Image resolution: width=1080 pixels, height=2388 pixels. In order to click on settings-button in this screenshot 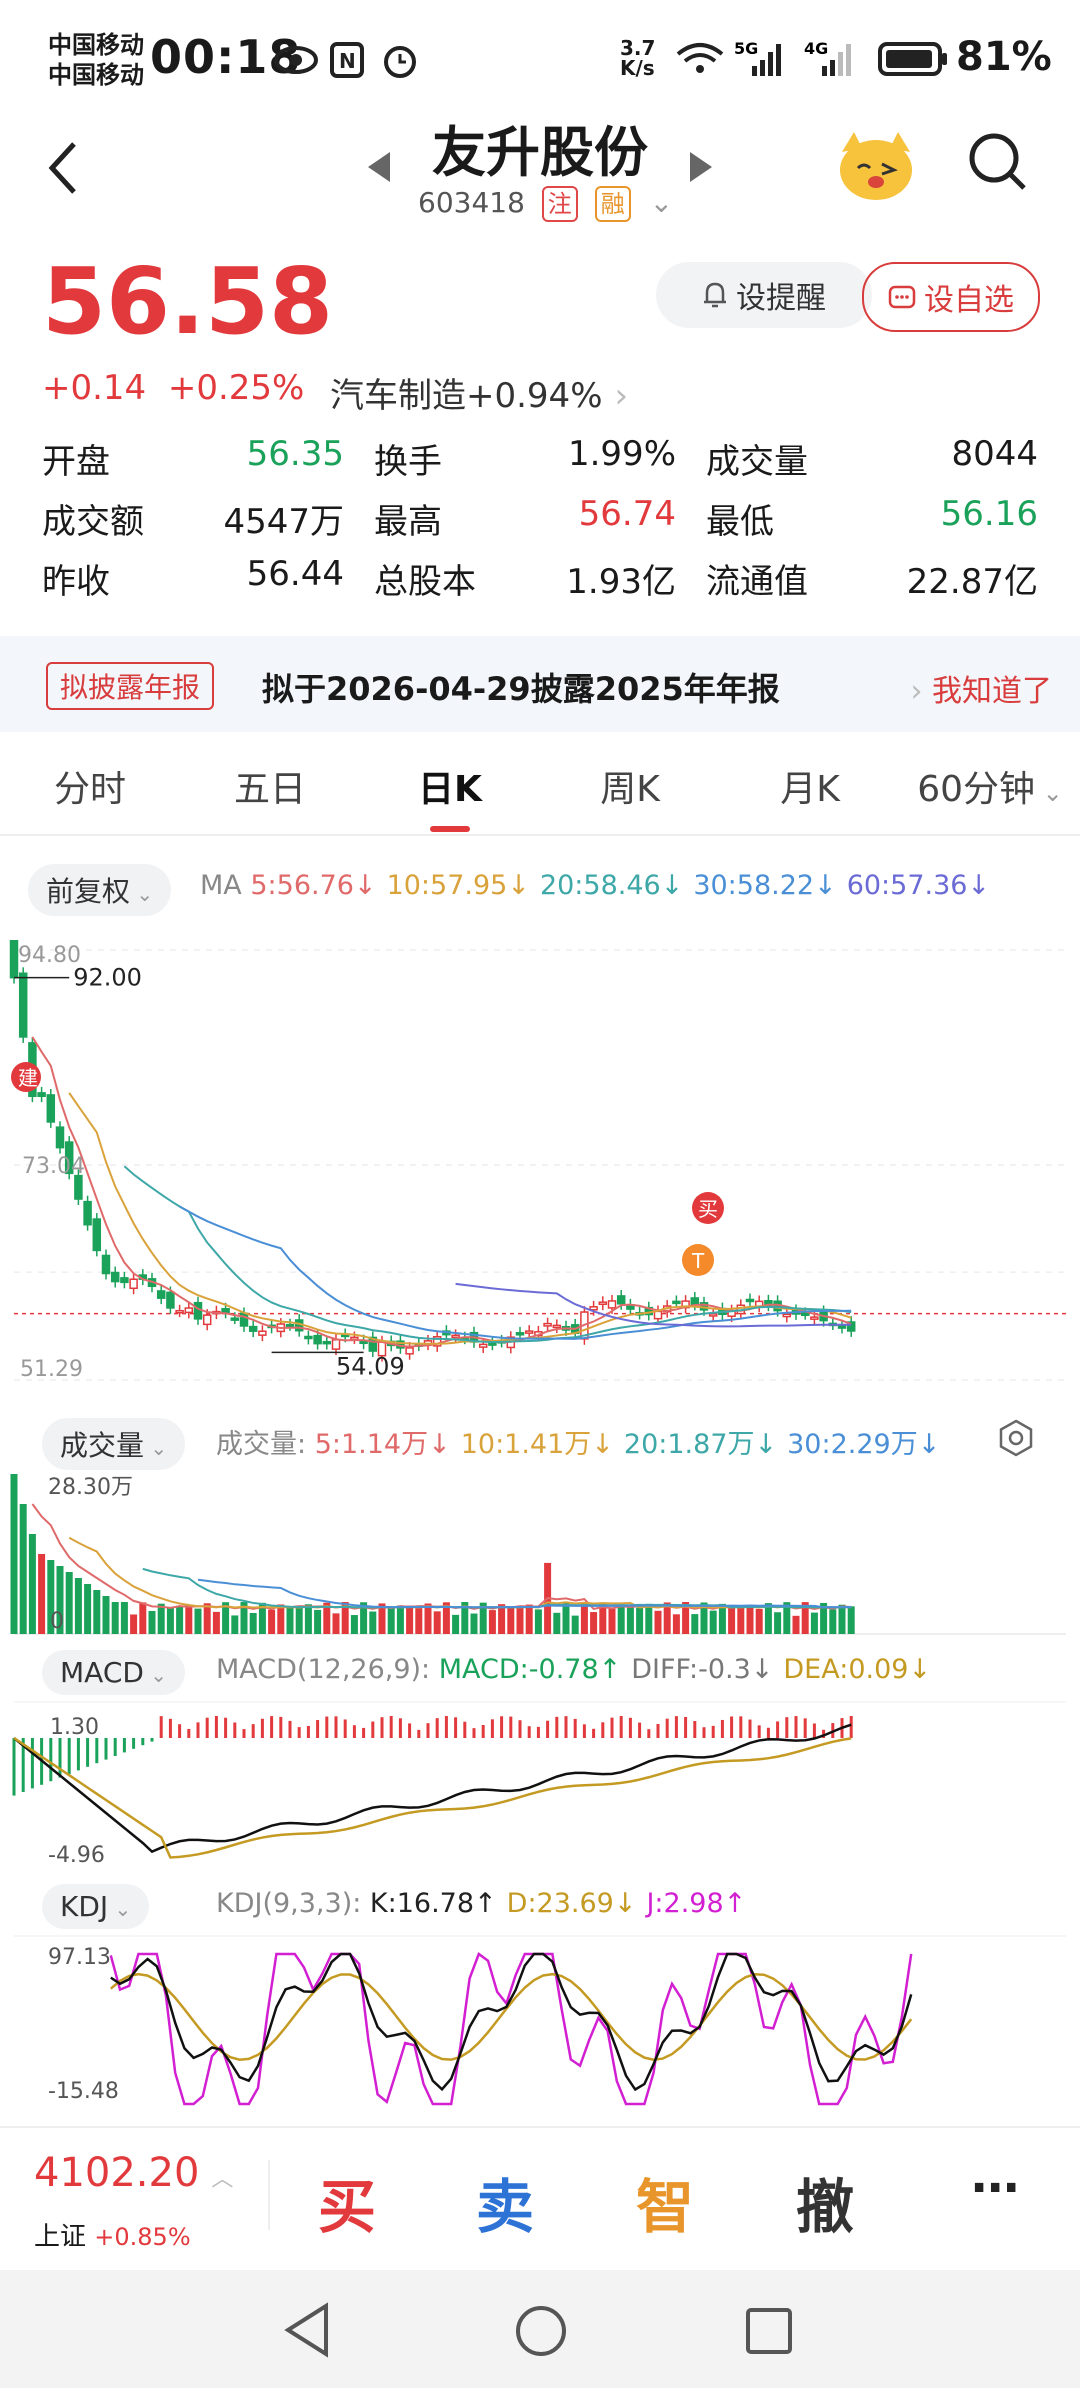, I will do `click(1016, 1440)`.